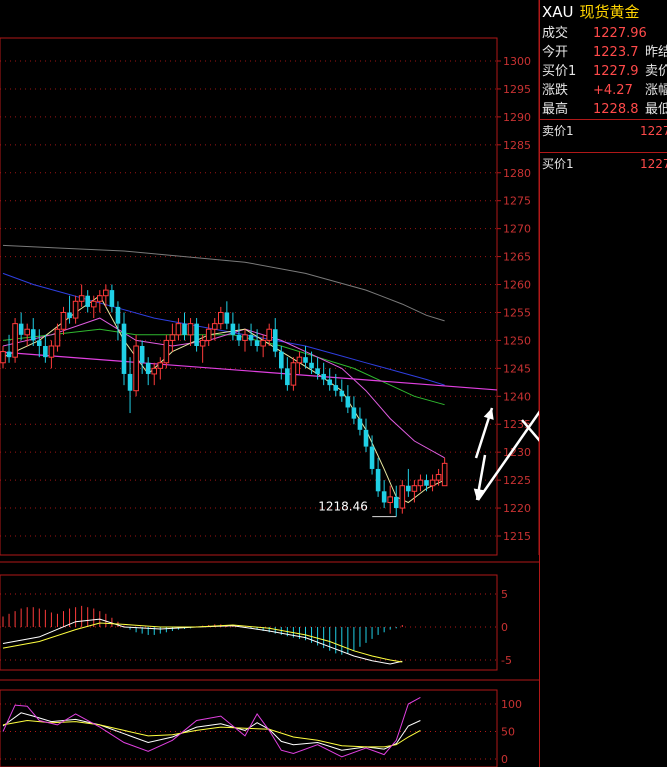  What do you see at coordinates (249, 371) in the screenshot?
I see `trend-line` at bounding box center [249, 371].